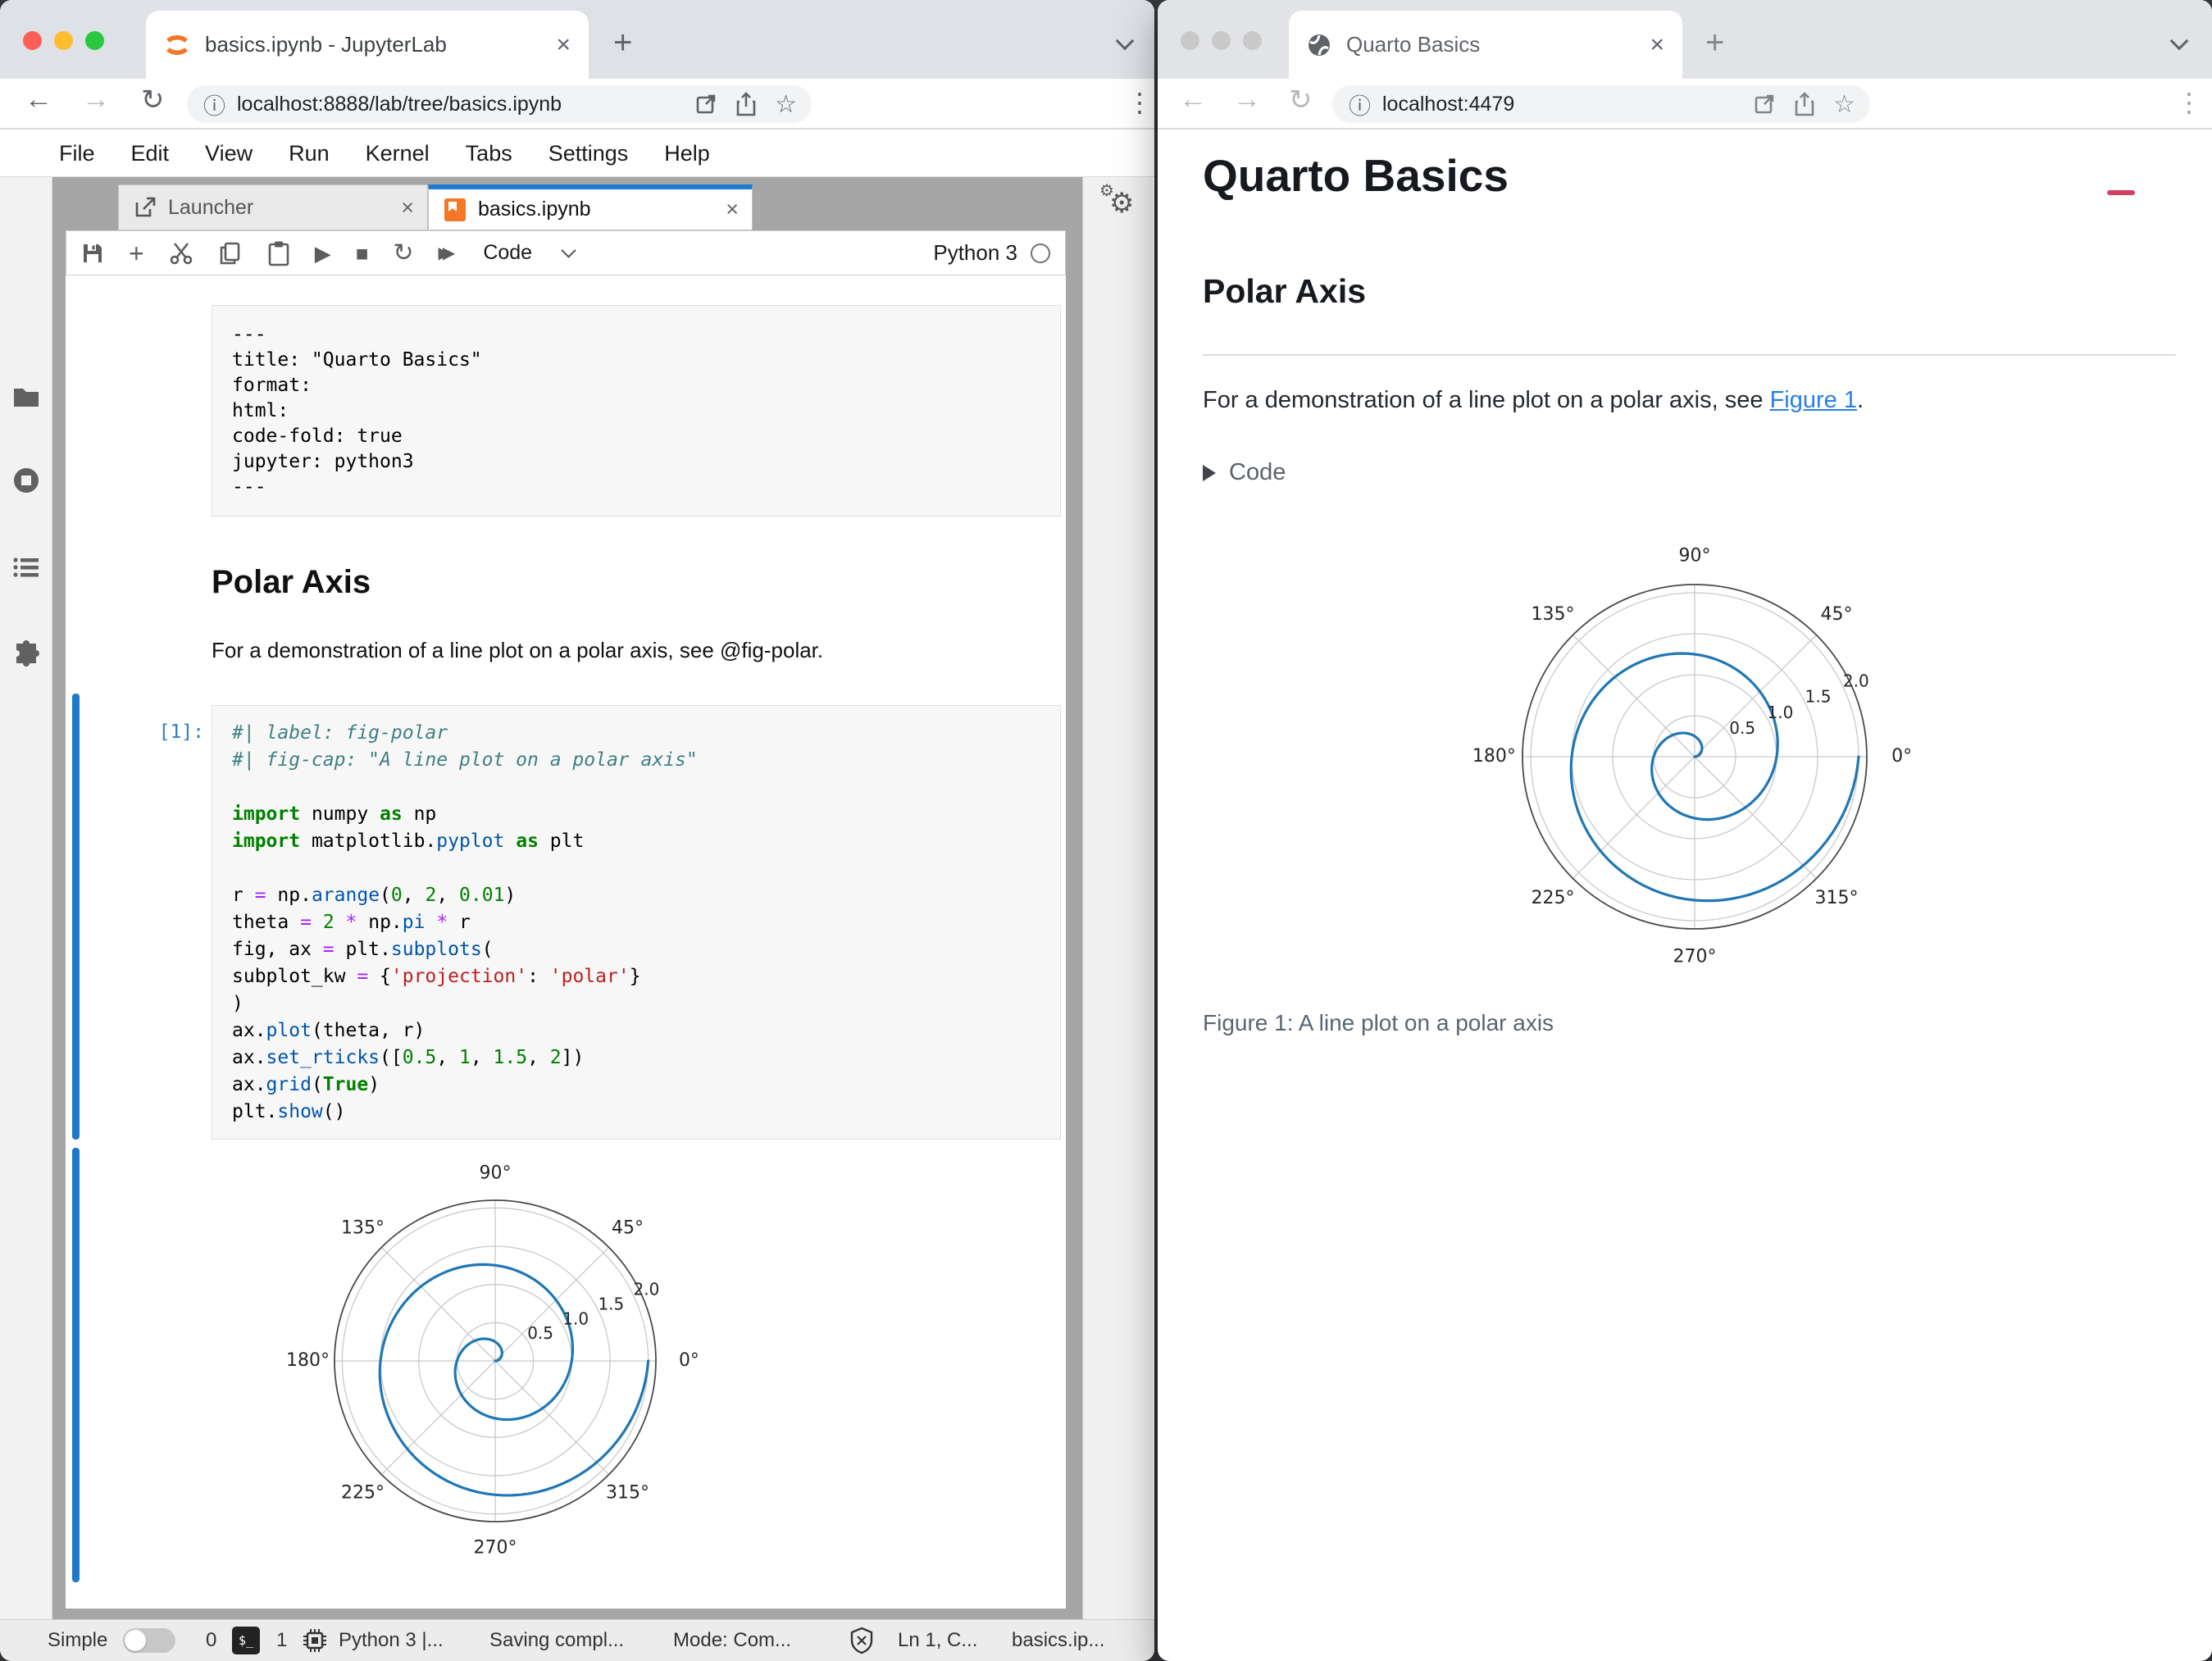  Describe the element at coordinates (447, 253) in the screenshot. I see `restart-run-all-icon: ▶▶` at that location.